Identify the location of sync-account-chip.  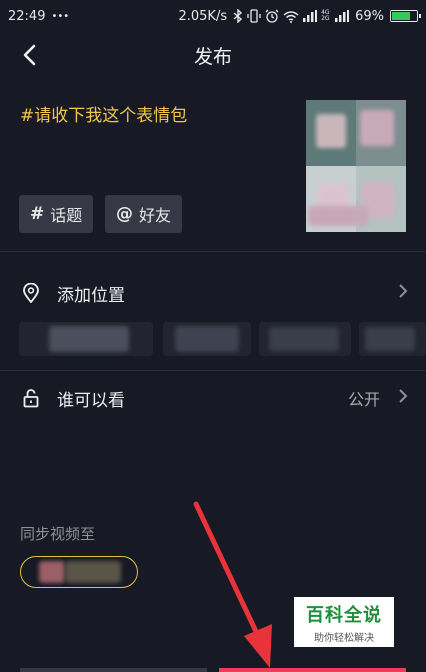
(79, 572).